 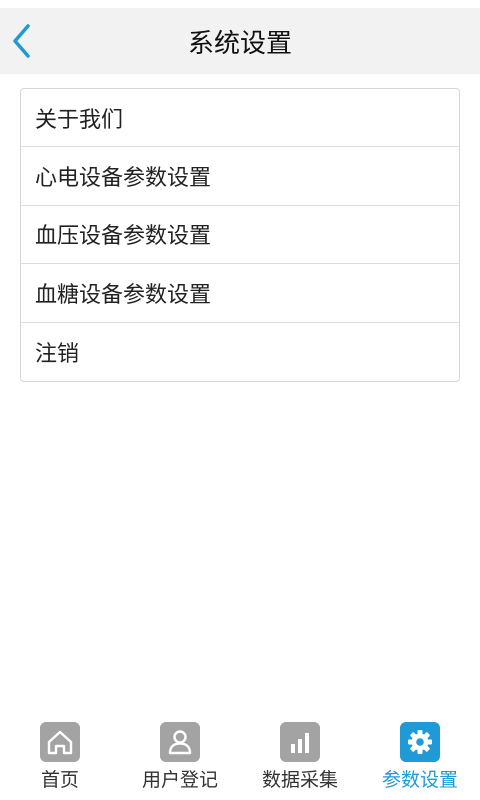 I want to click on tab-label-home: 首页, so click(x=59, y=780).